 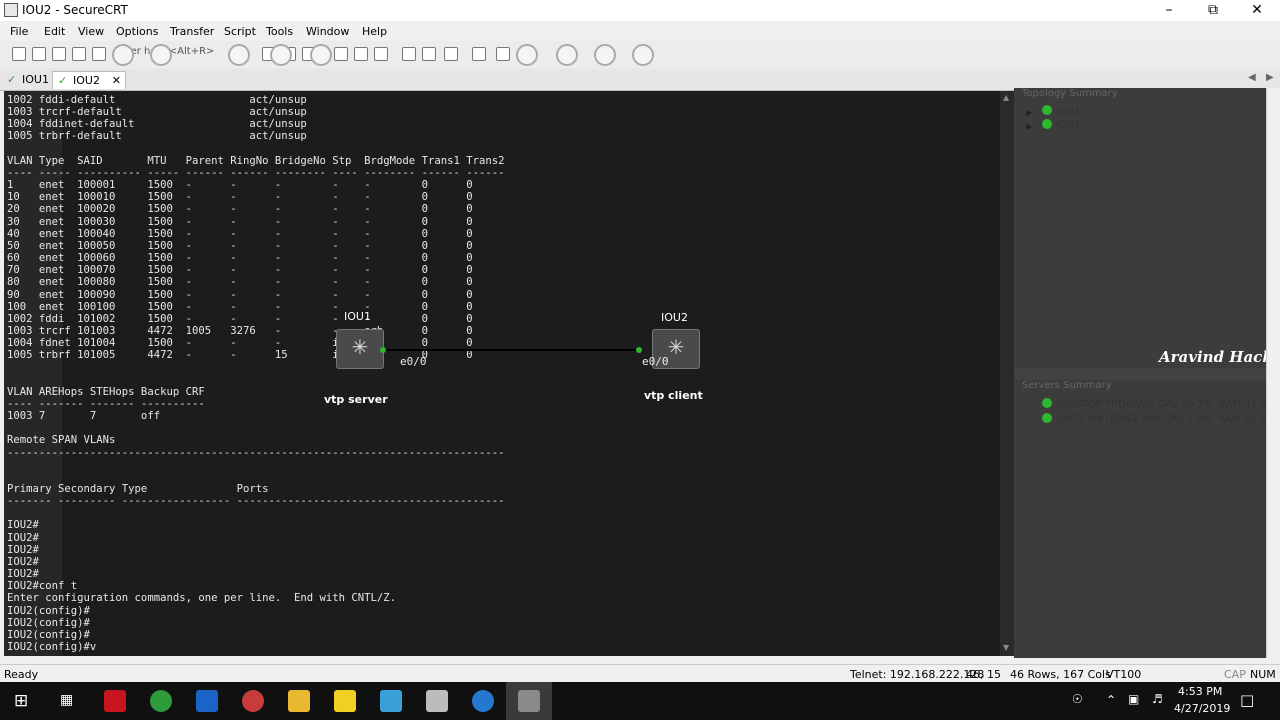 I want to click on scroll-down-icon: ▼, so click(x=1006, y=647).